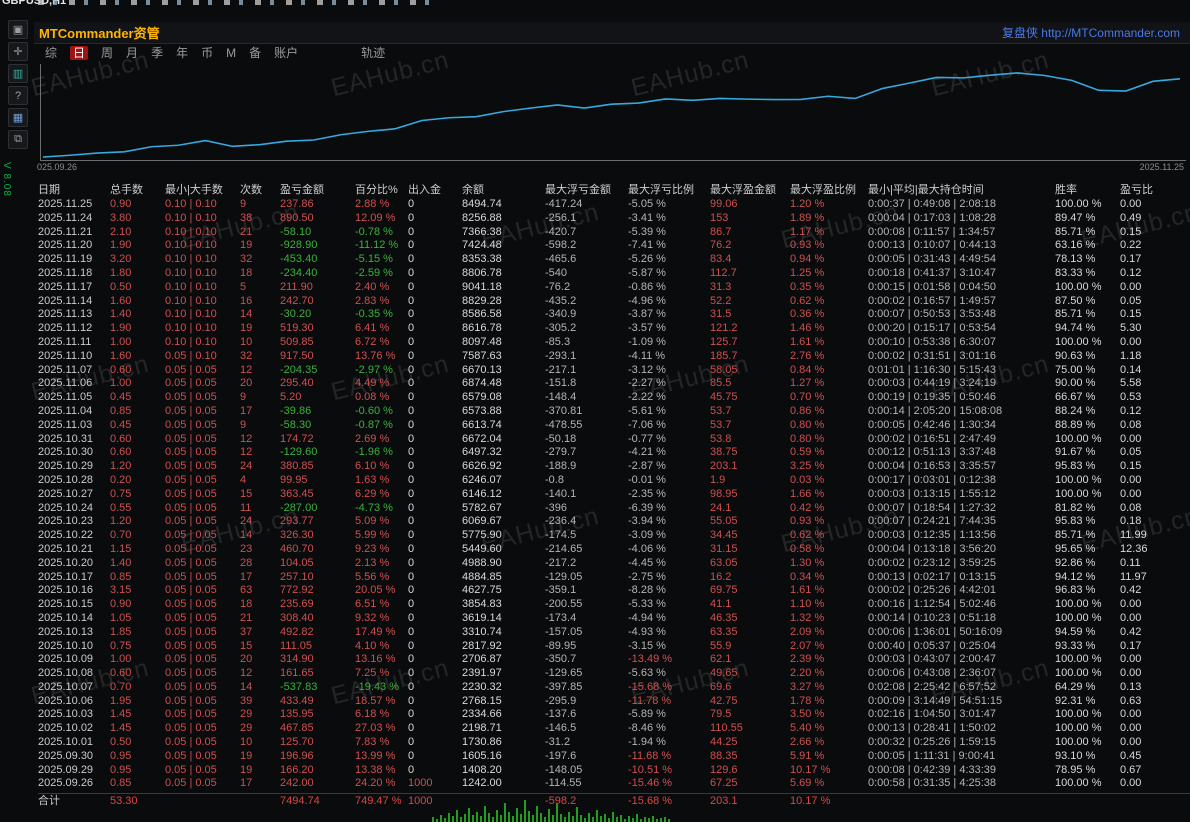  Describe the element at coordinates (18, 139) in the screenshot. I see `copy-icon: ⧉` at that location.